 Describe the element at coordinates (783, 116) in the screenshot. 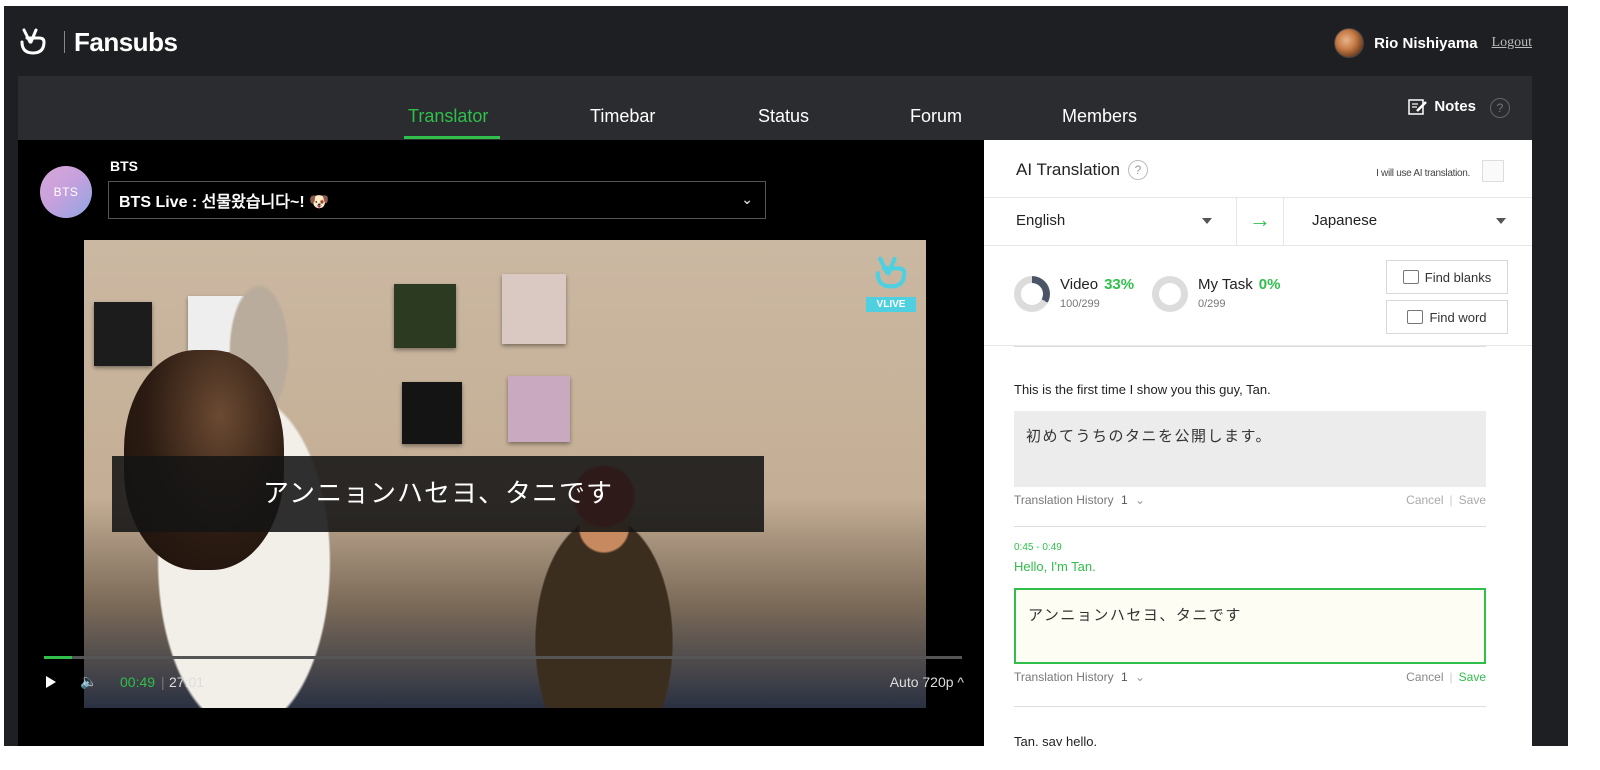

I see `tab-status: Status` at that location.